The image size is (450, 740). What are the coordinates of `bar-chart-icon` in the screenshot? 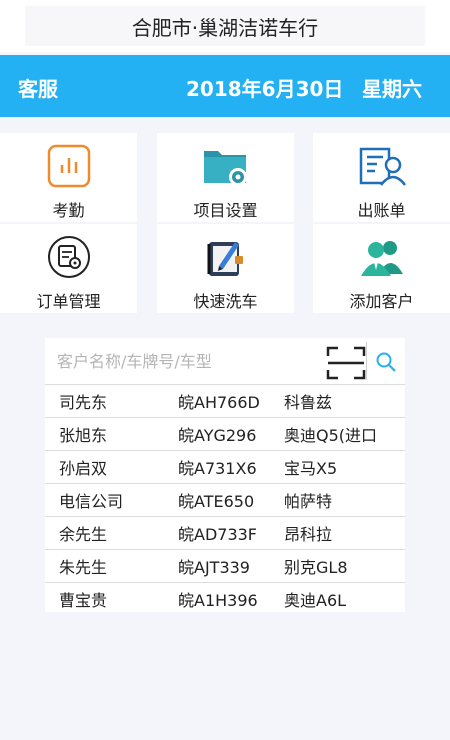 It's located at (69, 166).